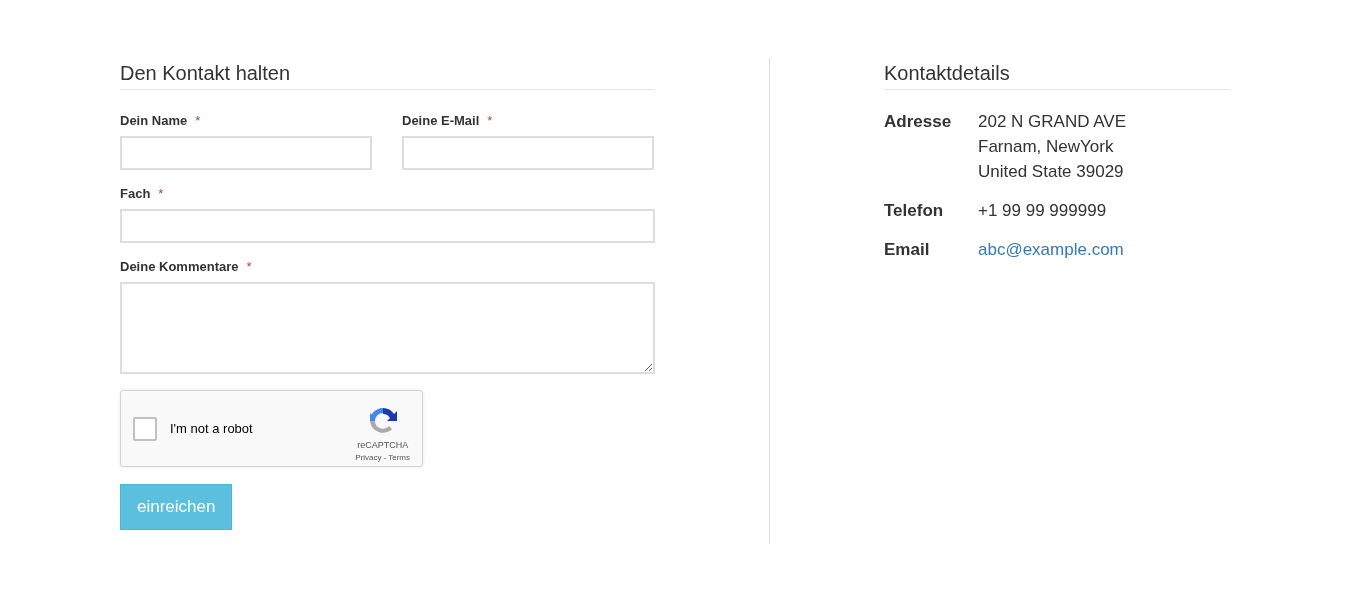  Describe the element at coordinates (1057, 76) in the screenshot. I see `section-title: Kontaktdetails` at that location.